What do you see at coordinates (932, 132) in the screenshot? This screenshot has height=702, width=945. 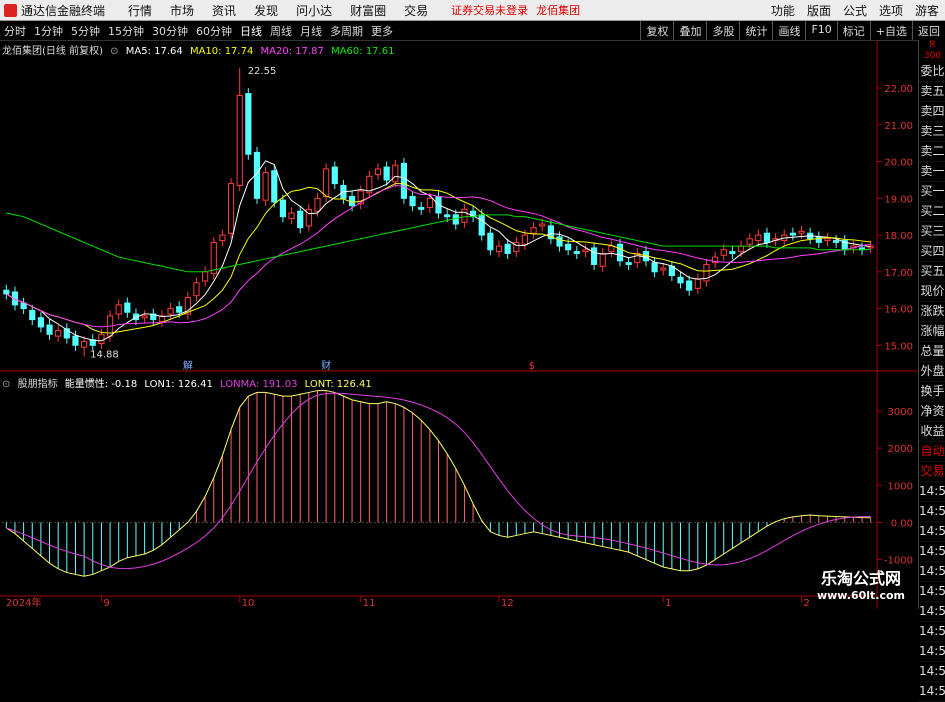 I see `side-panel-item: 卖三` at bounding box center [932, 132].